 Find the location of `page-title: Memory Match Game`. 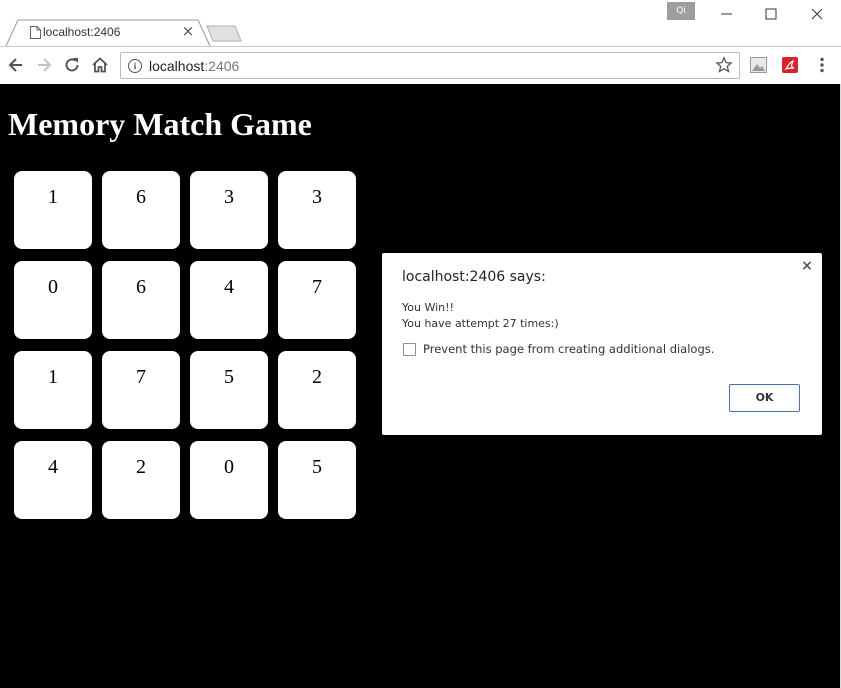

page-title: Memory Match Game is located at coordinates (160, 124).